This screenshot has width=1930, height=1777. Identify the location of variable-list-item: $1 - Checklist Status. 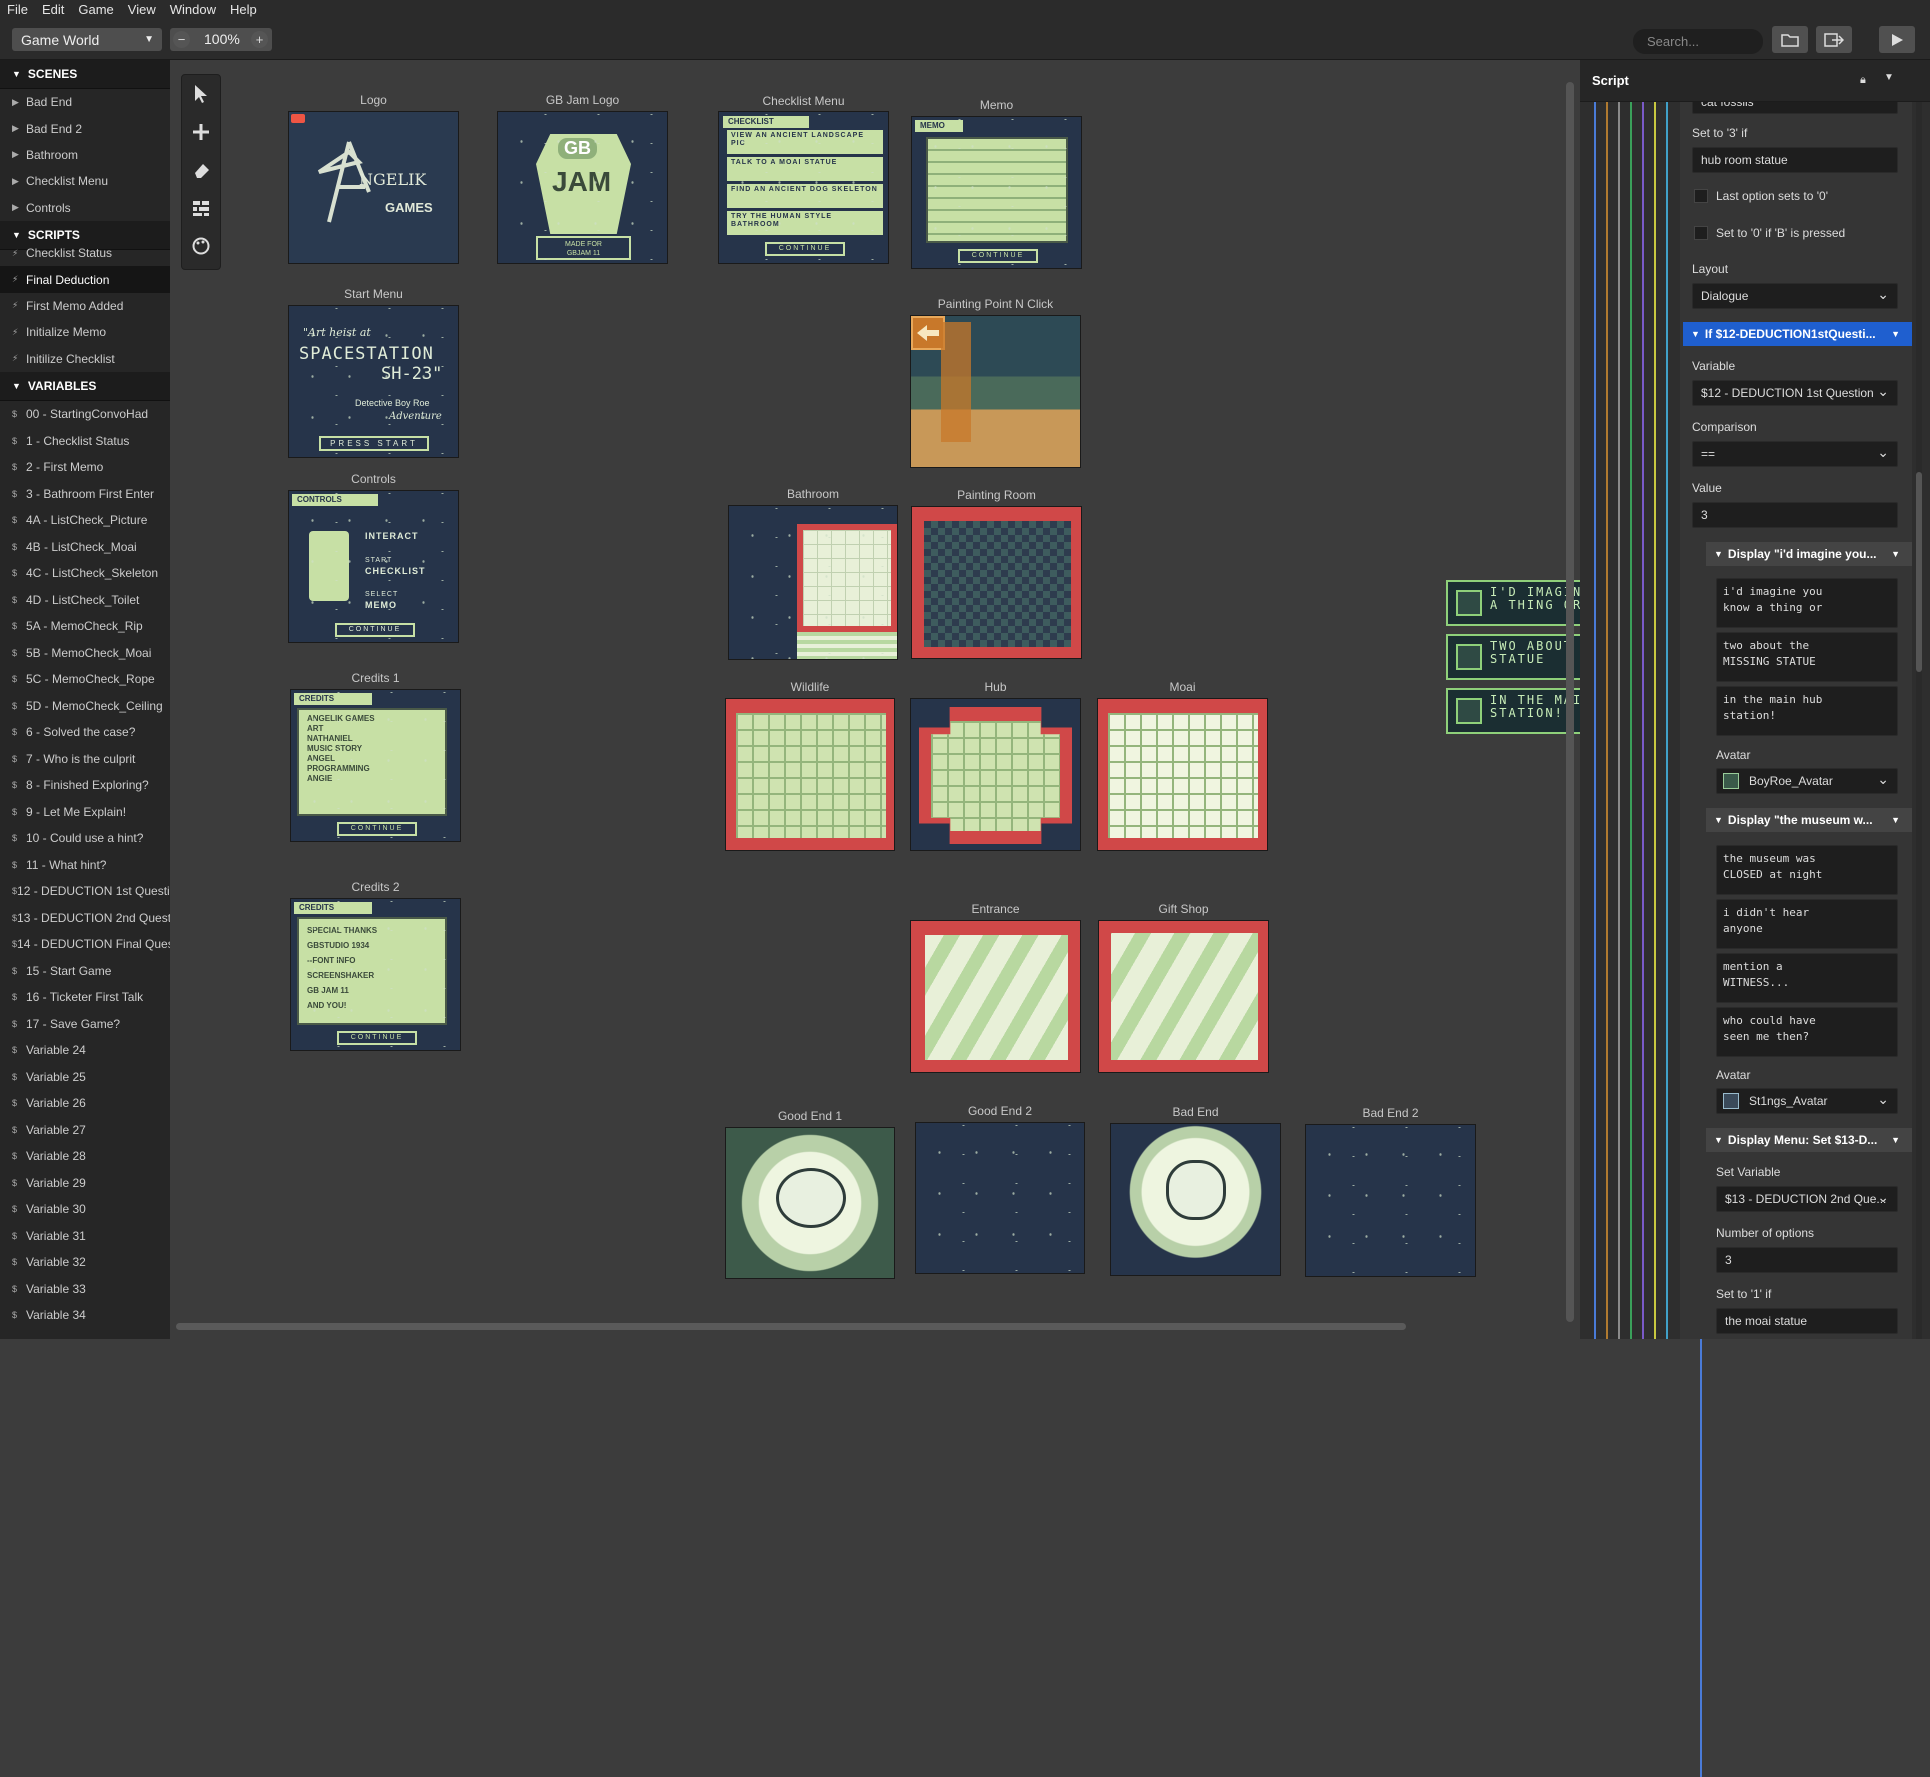
(85, 440).